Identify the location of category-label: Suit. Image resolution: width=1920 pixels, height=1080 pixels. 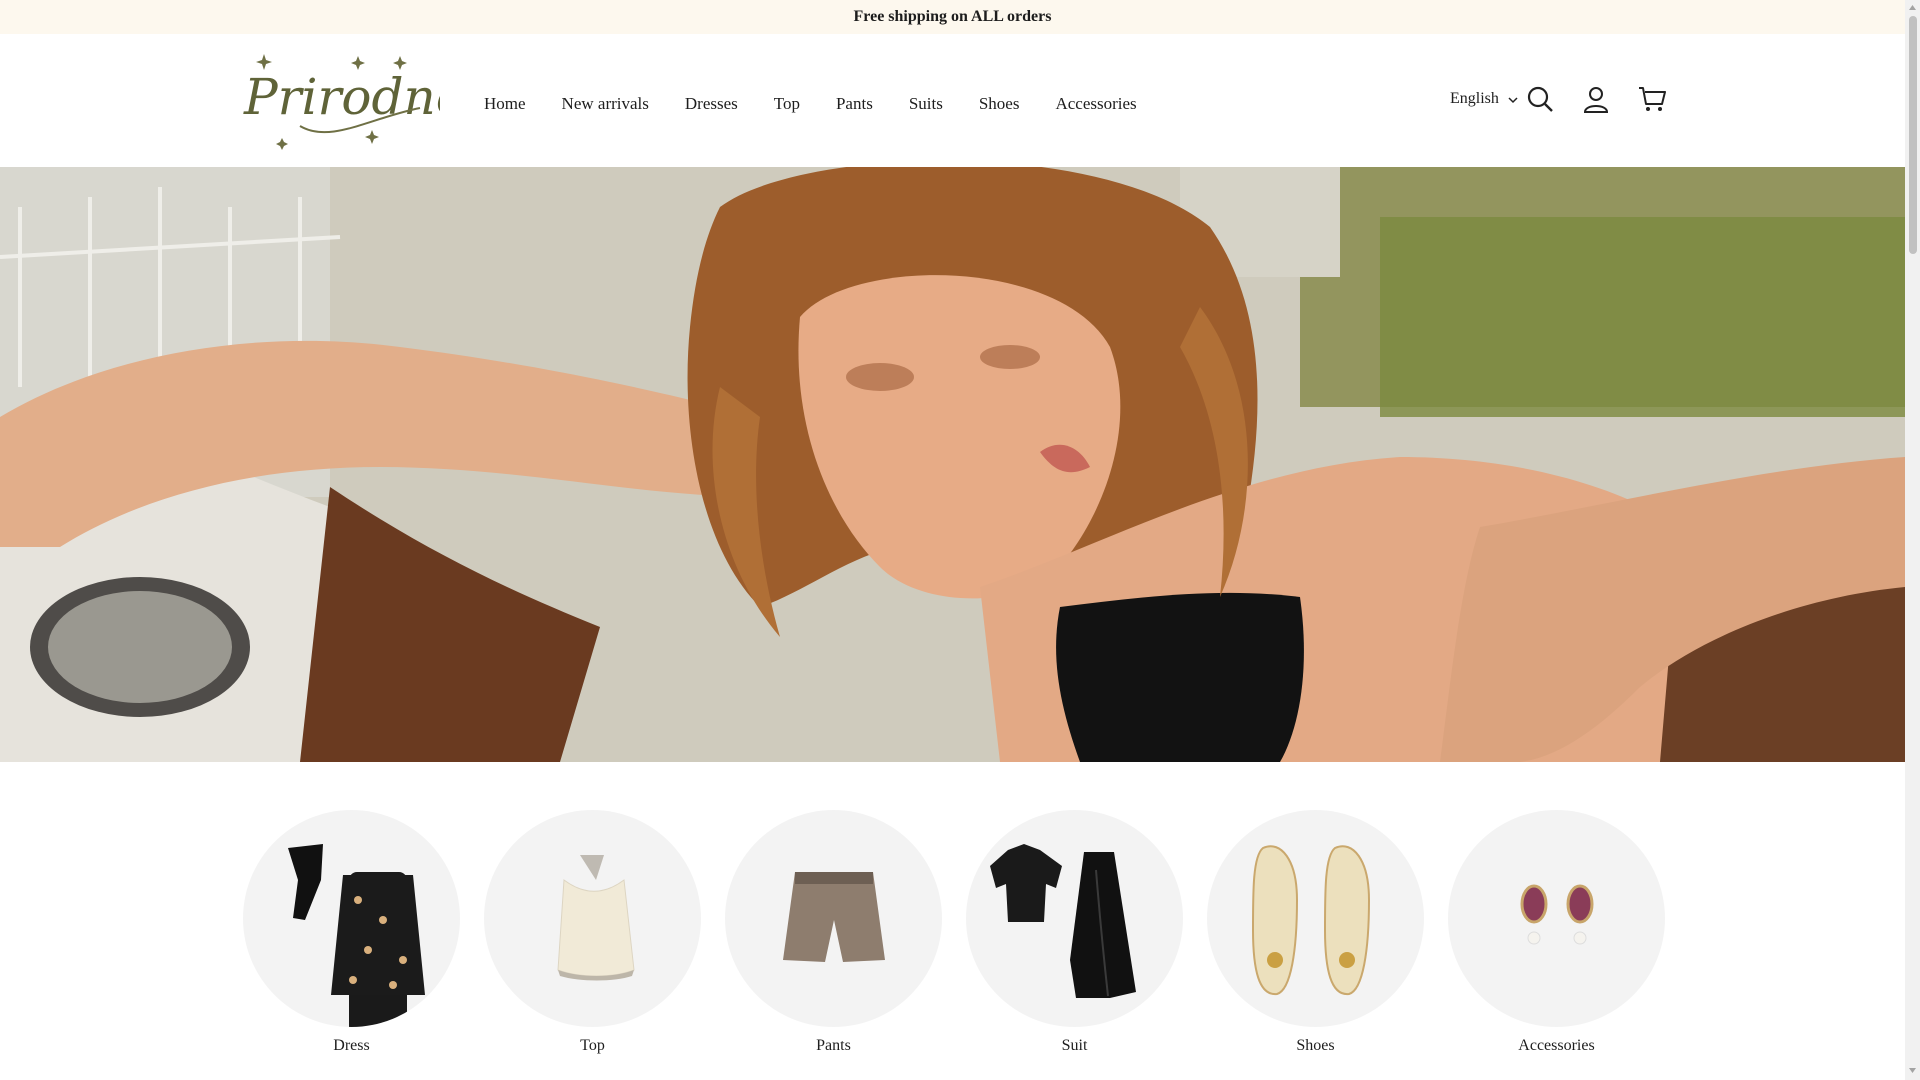
(1074, 1045).